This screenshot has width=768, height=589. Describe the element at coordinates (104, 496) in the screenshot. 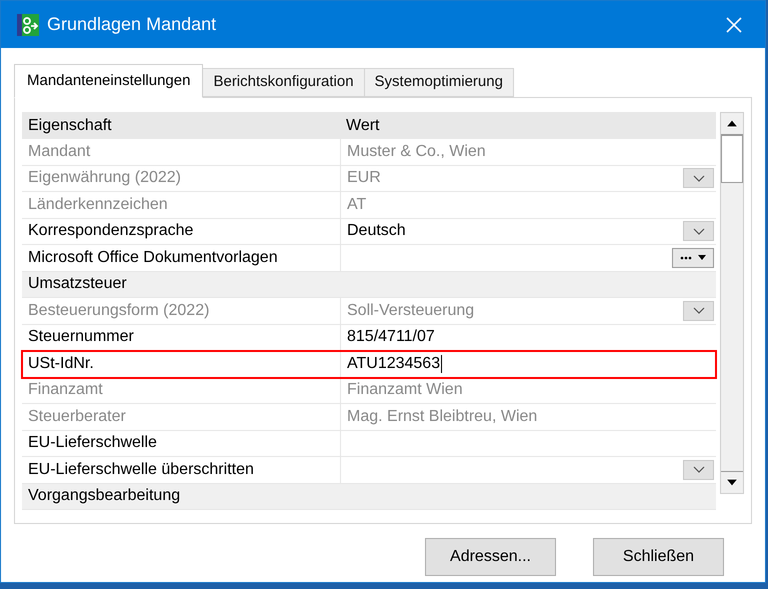

I see `section-heading: Vorgangsbearbeitung` at that location.